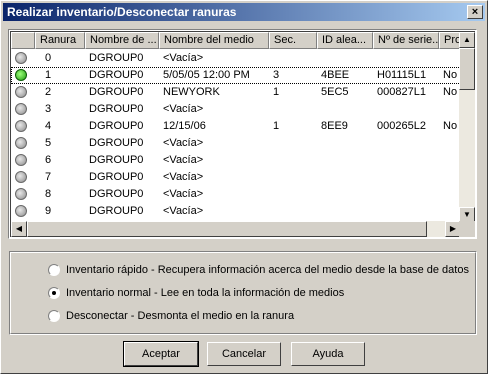  I want to click on column-header-sequence: Sec., so click(293, 40).